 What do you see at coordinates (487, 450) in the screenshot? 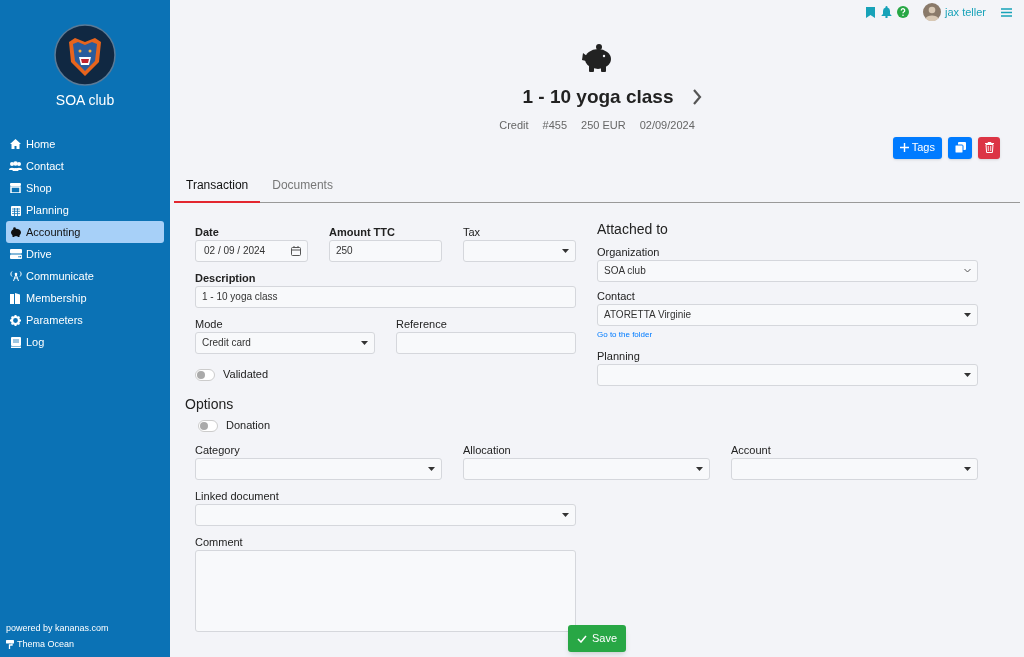
I see `field-label: Allocation` at bounding box center [487, 450].